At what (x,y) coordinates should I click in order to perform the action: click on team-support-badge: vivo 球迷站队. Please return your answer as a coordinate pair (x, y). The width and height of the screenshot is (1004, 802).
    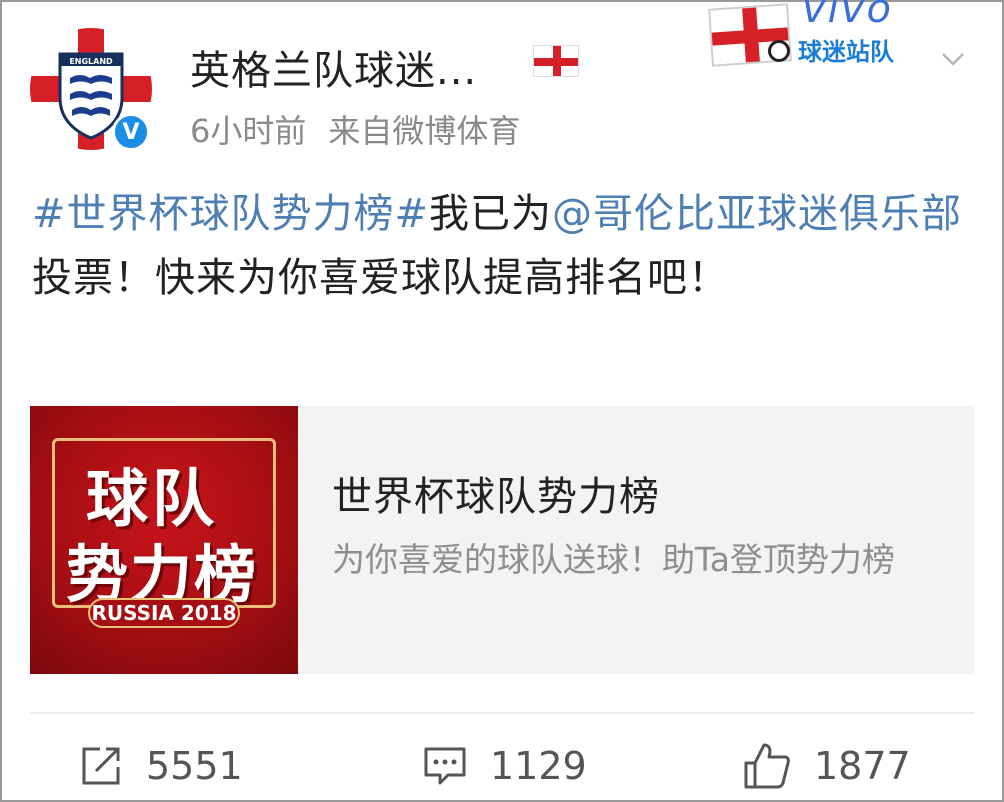
    Looking at the image, I should click on (814, 35).